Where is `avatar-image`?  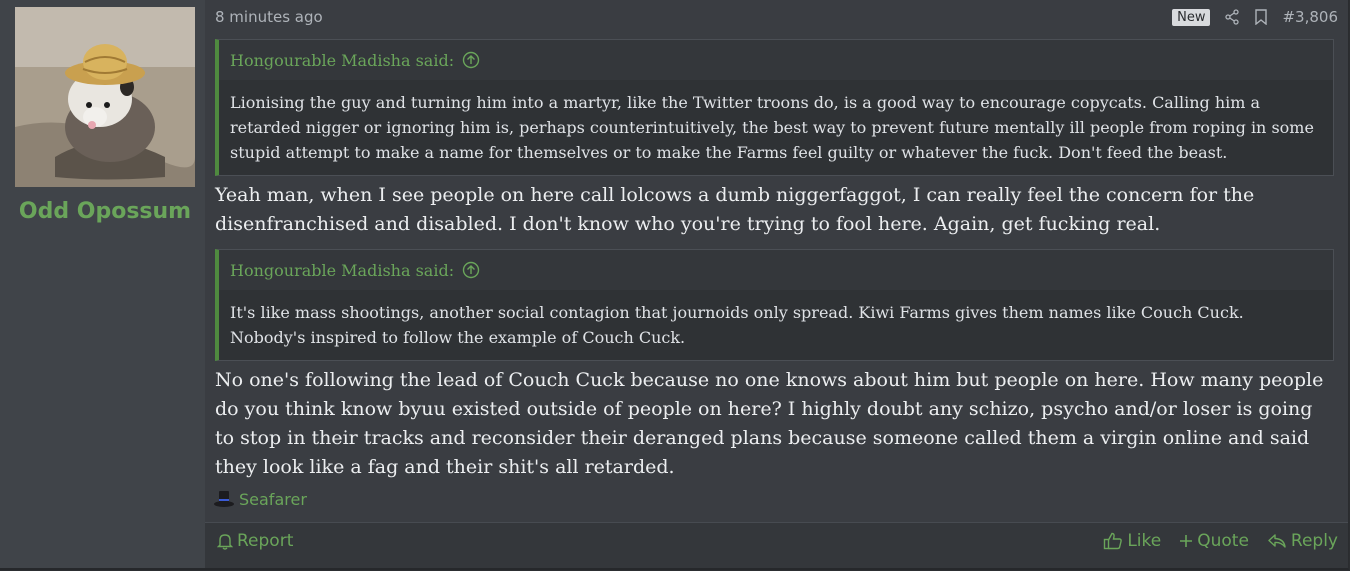
avatar-image is located at coordinates (105, 97).